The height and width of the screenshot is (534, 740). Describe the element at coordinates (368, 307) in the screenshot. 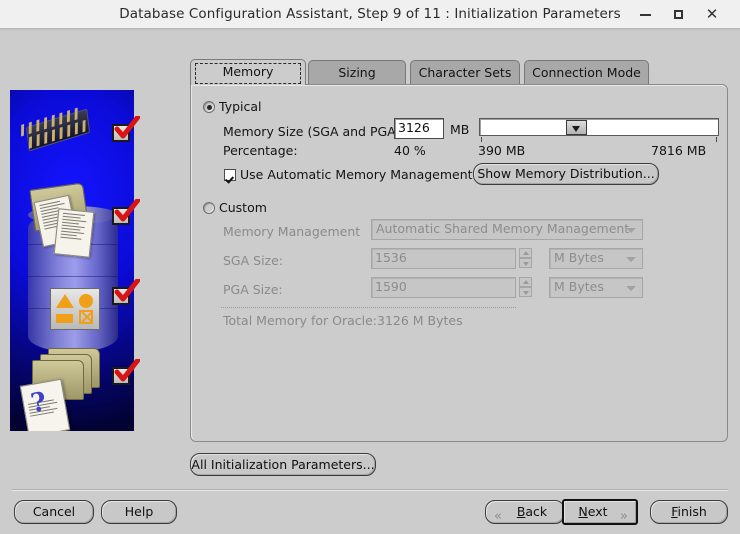

I see `total-separator` at that location.